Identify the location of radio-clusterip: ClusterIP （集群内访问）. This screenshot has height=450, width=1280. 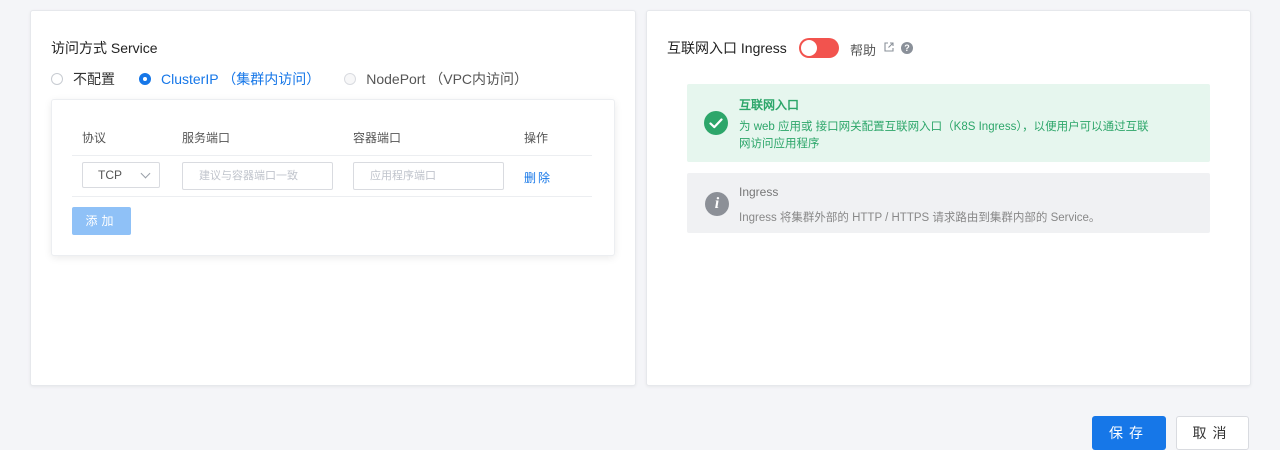
(229, 79).